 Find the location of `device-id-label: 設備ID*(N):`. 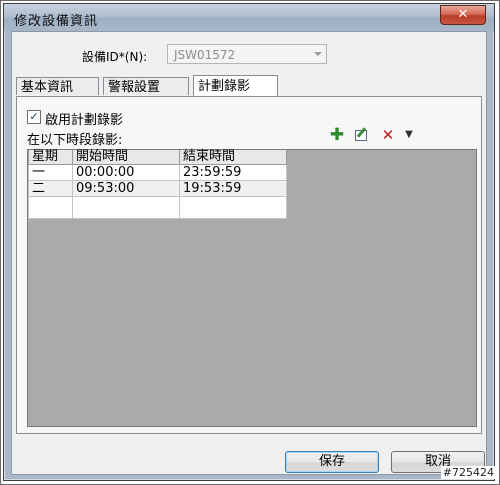

device-id-label: 設備ID*(N): is located at coordinates (115, 57).